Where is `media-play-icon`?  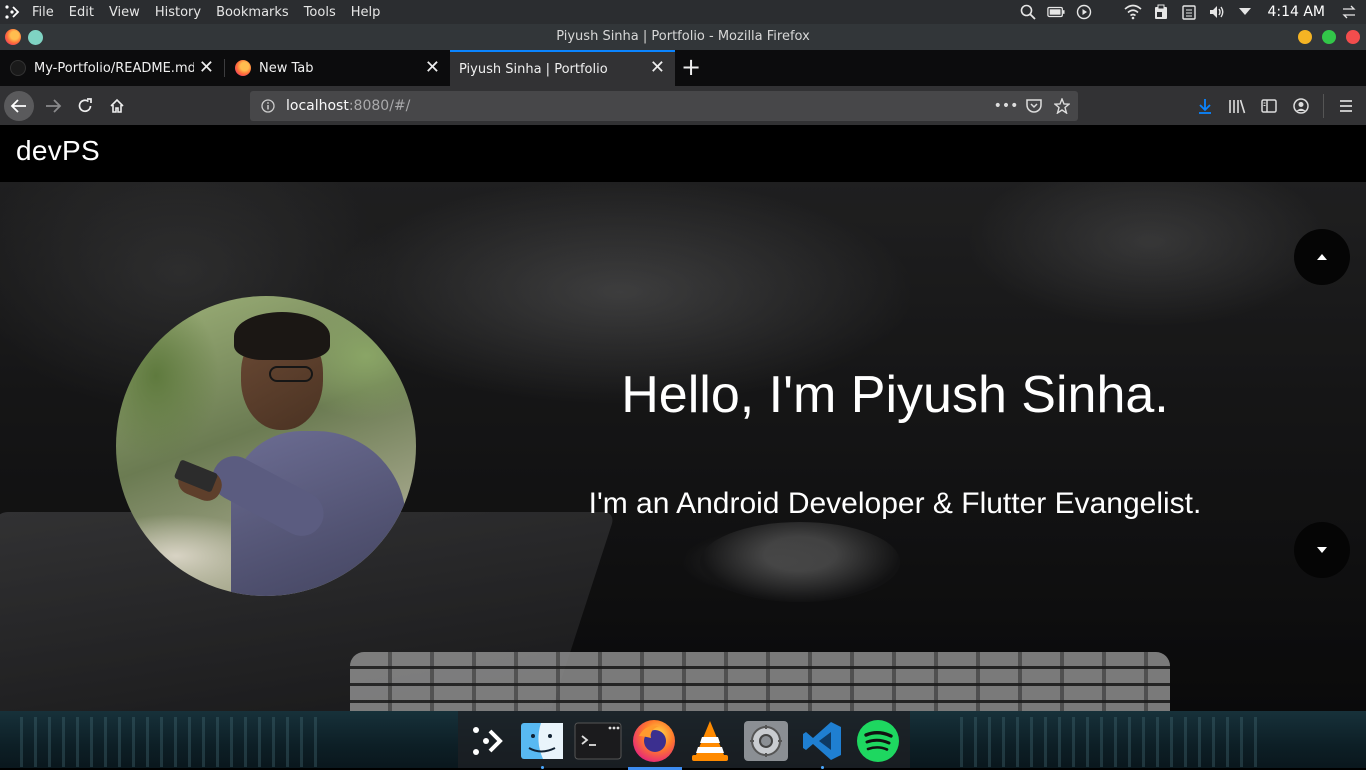 media-play-icon is located at coordinates (1084, 12).